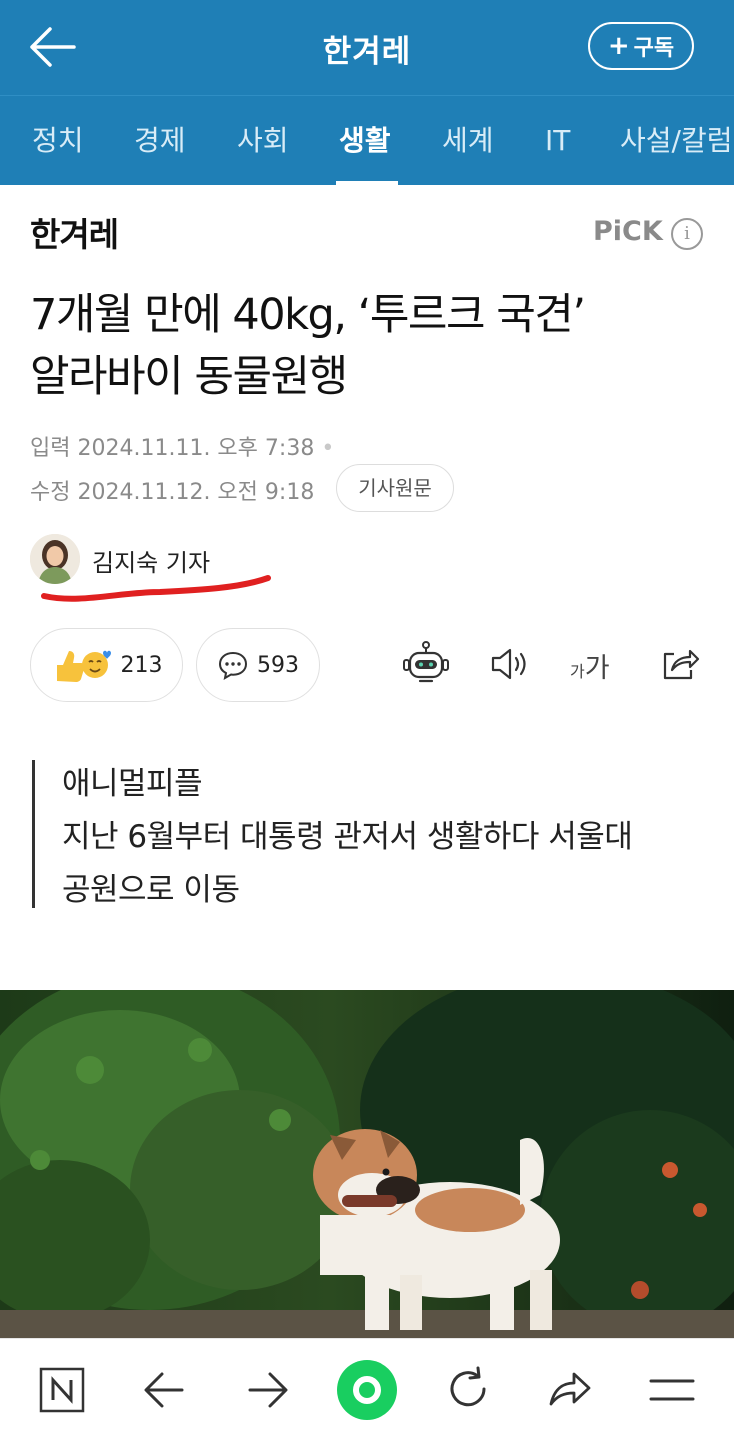 This screenshot has height=1440, width=734. I want to click on top-header: 한겨레 + 구독, so click(367, 47).